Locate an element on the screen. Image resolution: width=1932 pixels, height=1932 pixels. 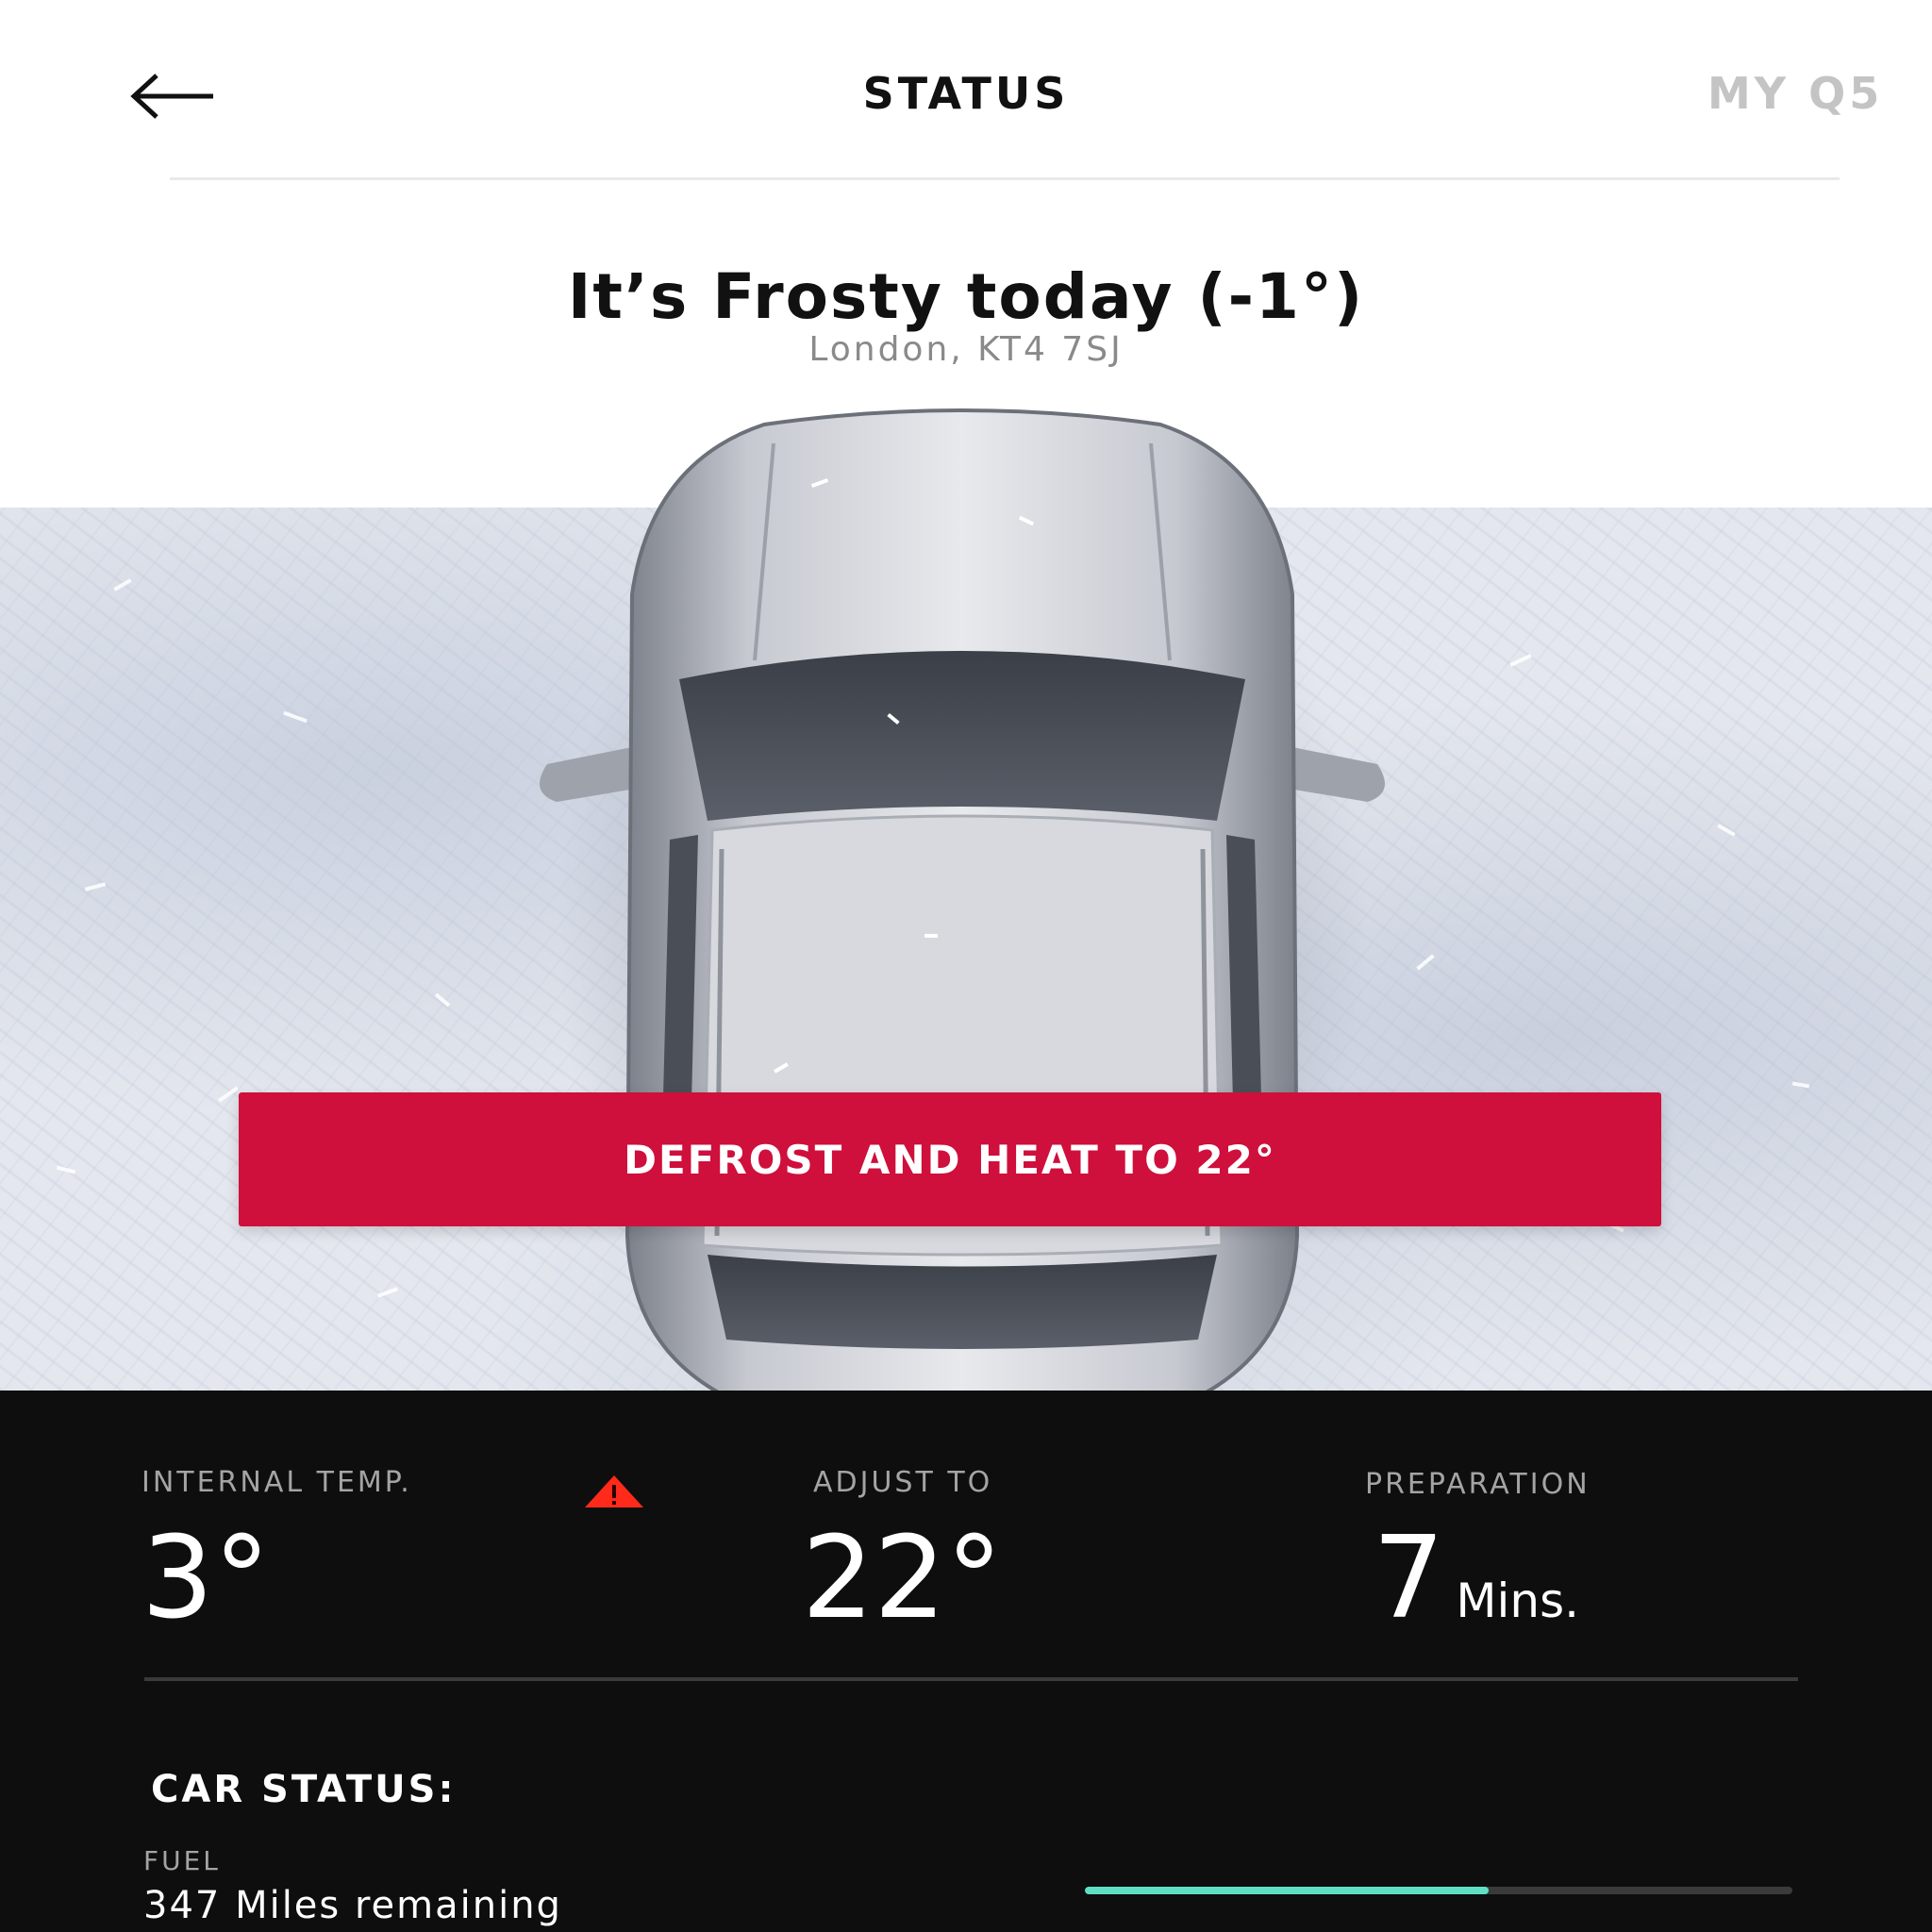
nav-divider is located at coordinates (1005, 179).